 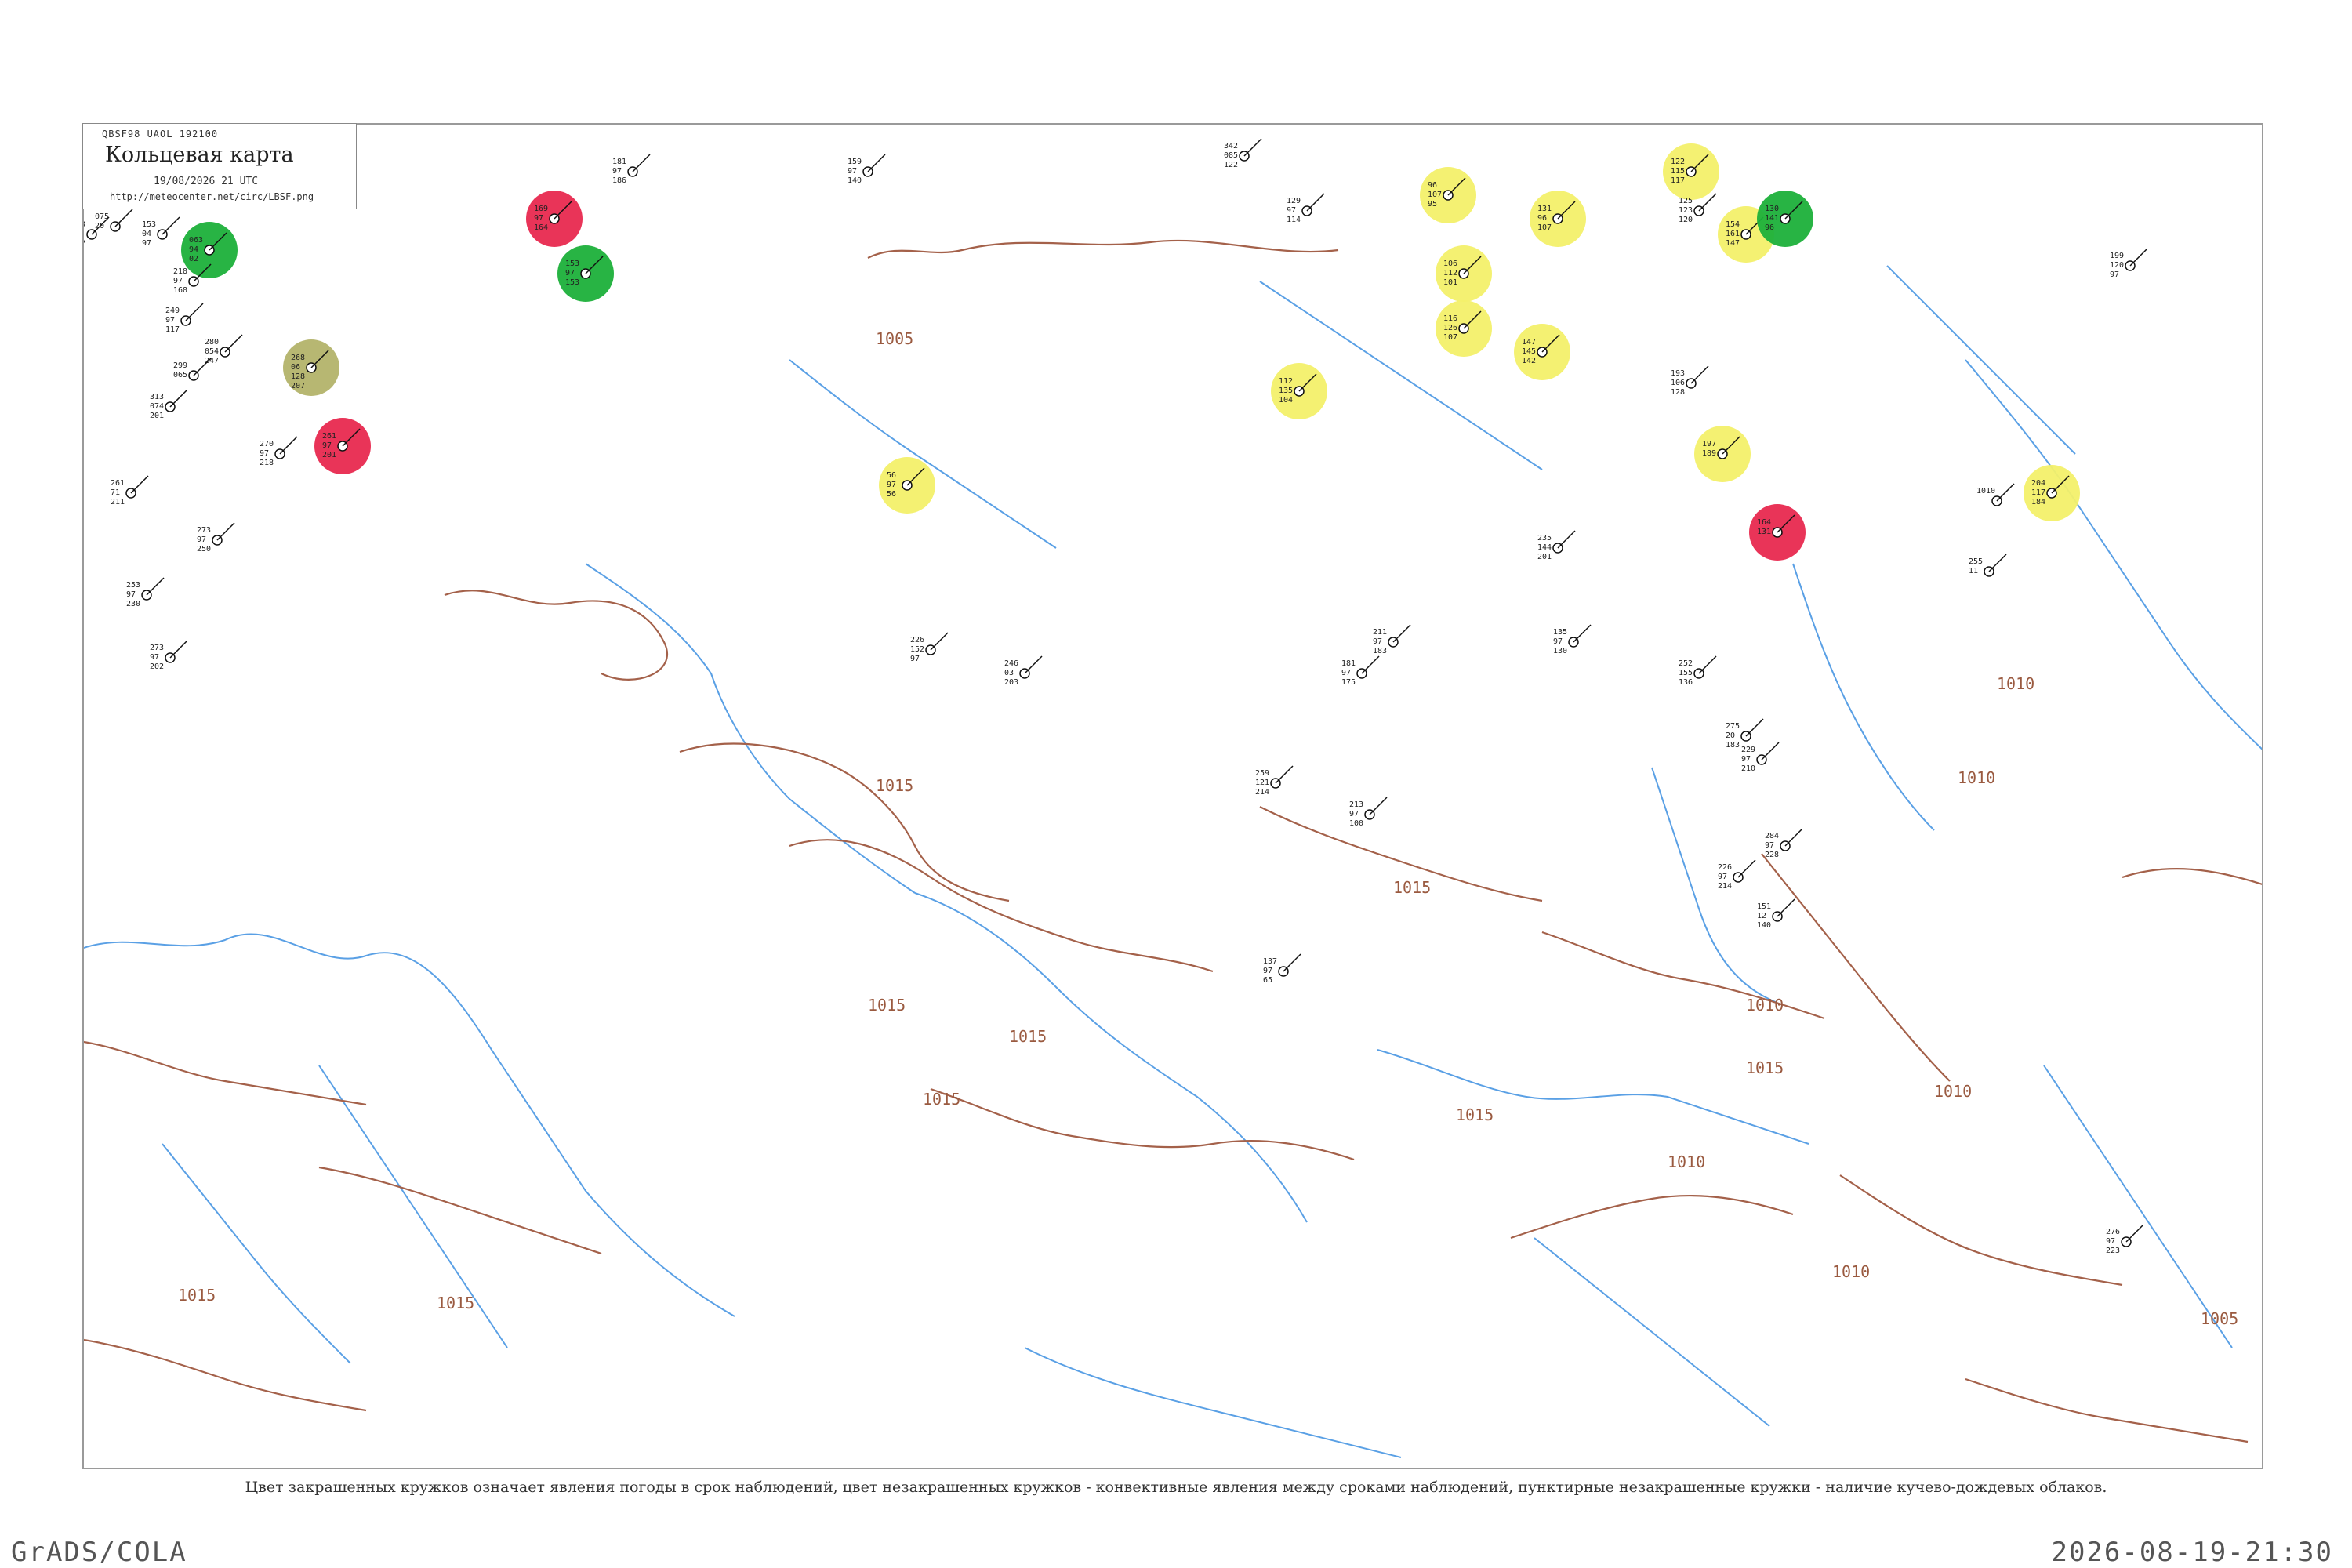 What do you see at coordinates (1995, 494) in the screenshot?
I see `station-s40: 1010` at bounding box center [1995, 494].